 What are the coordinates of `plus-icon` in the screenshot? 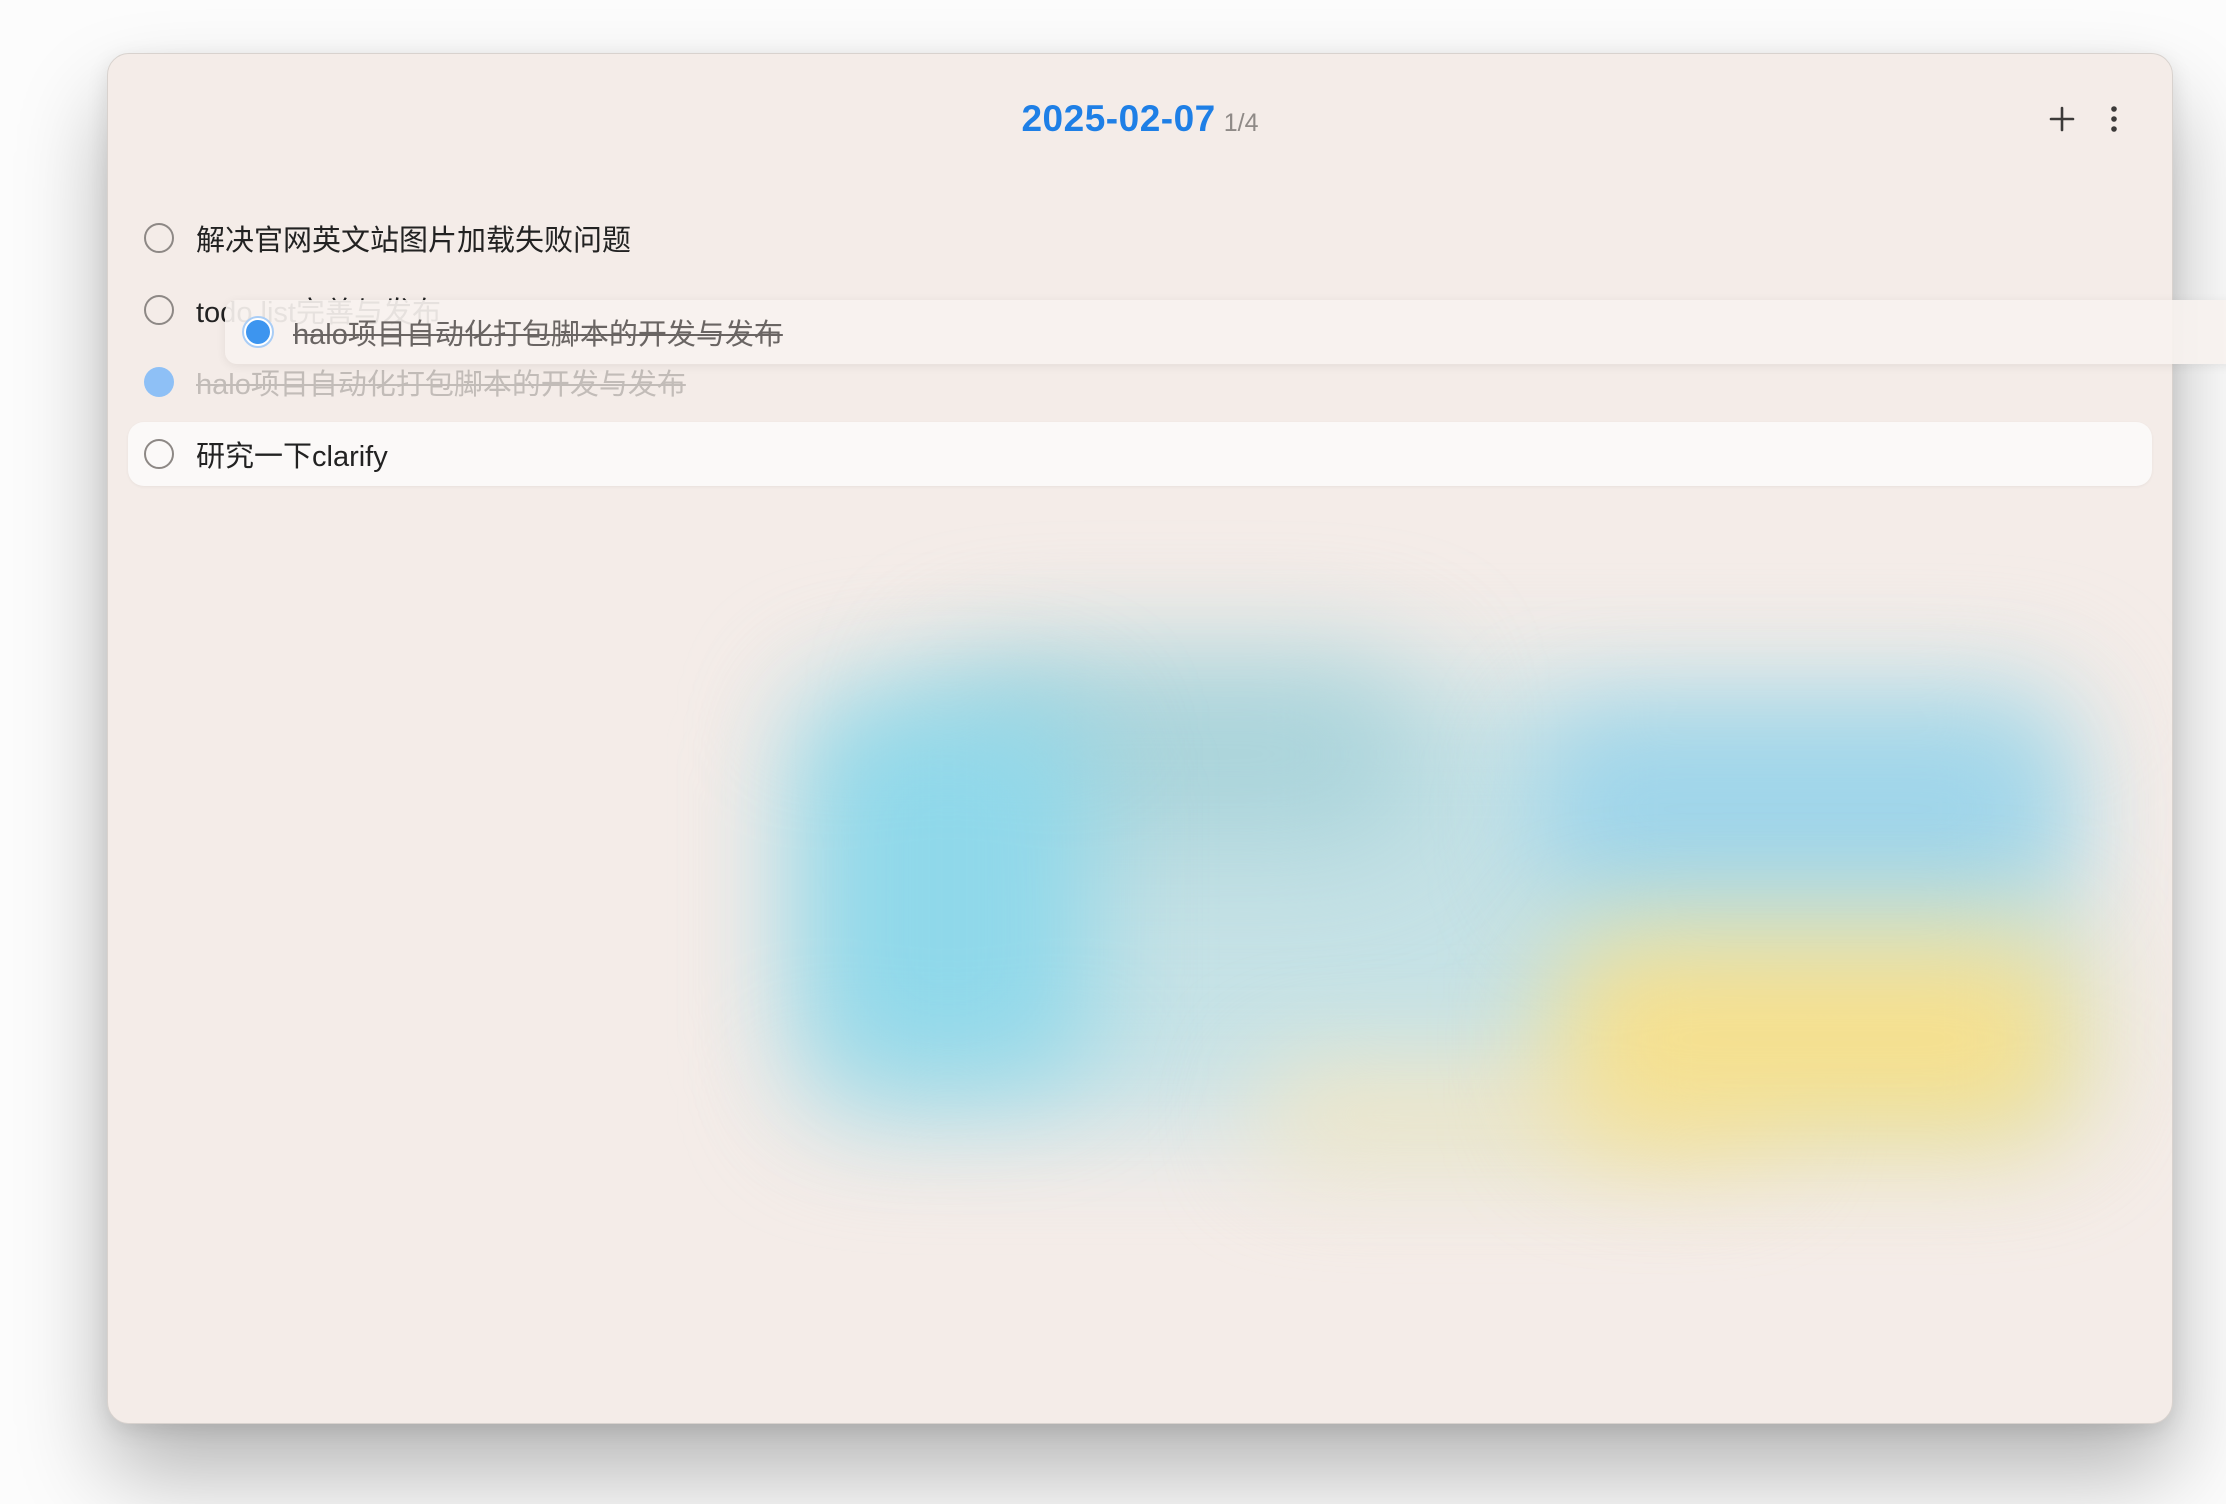 It's located at (2062, 119).